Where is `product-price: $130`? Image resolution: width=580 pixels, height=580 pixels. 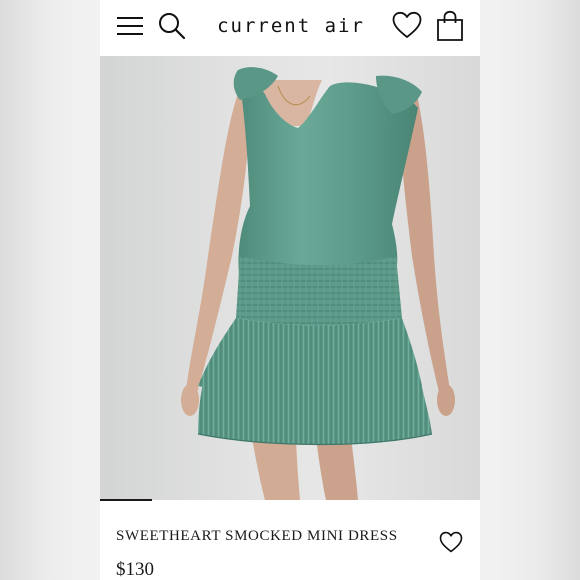 product-price: $130 is located at coordinates (135, 569).